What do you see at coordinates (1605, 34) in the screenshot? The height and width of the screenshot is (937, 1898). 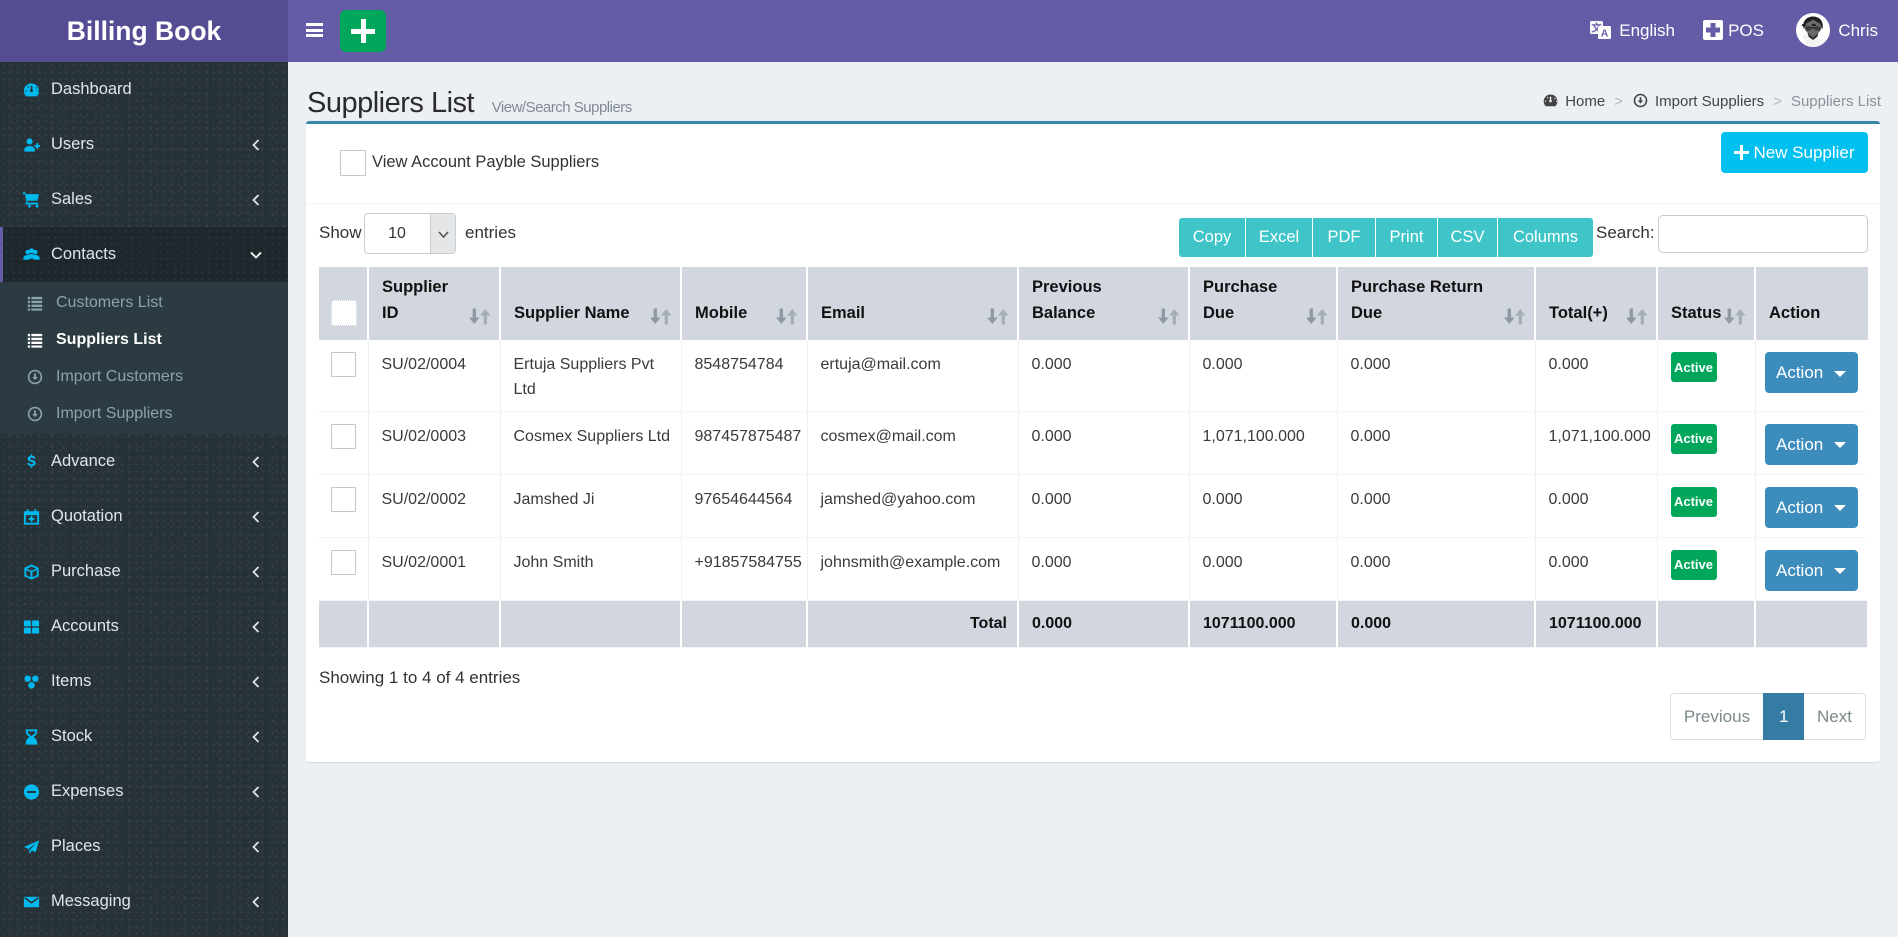 I see `svg-text: A` at bounding box center [1605, 34].